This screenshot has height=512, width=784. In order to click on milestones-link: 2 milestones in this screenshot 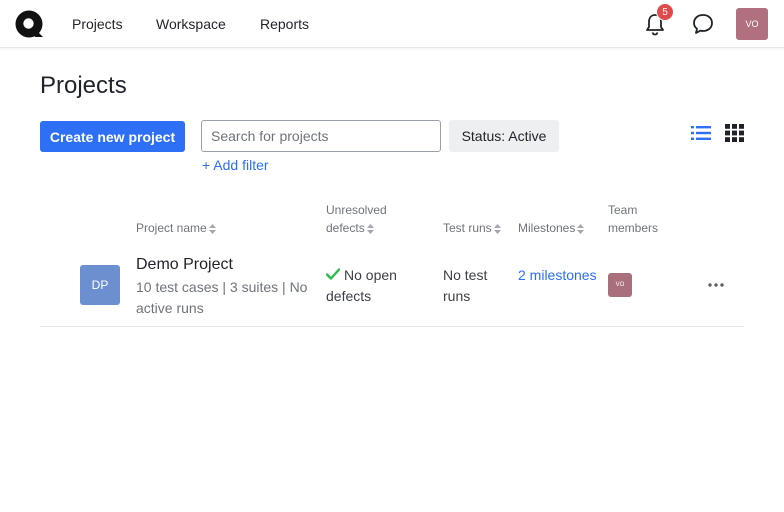, I will do `click(558, 275)`.